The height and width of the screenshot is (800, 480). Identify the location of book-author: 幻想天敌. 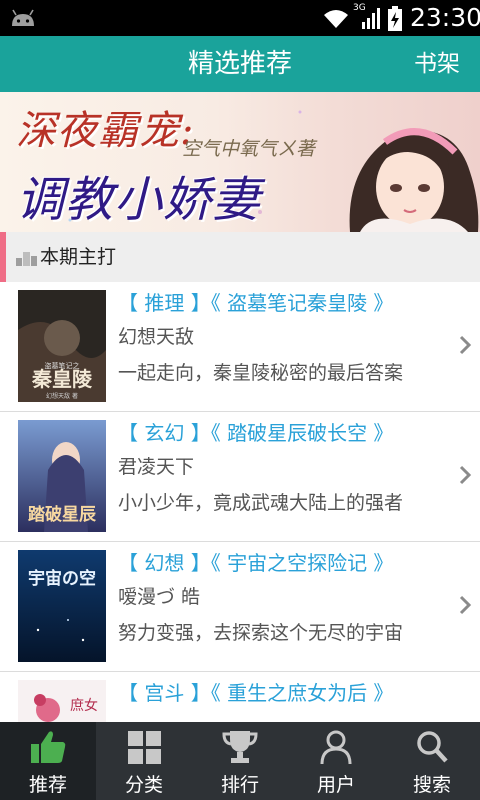
(156, 337).